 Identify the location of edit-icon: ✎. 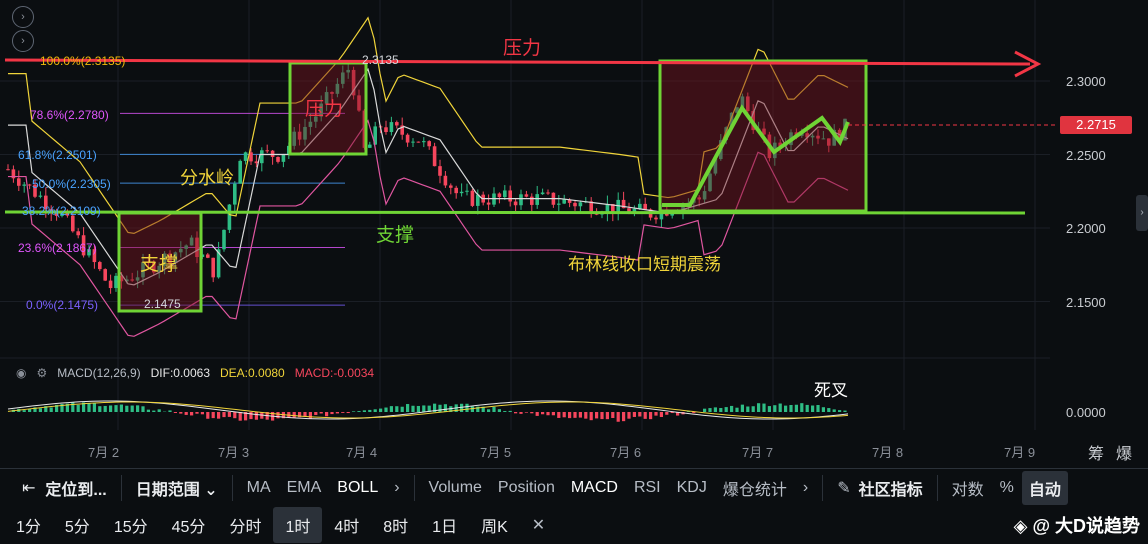
(843, 488).